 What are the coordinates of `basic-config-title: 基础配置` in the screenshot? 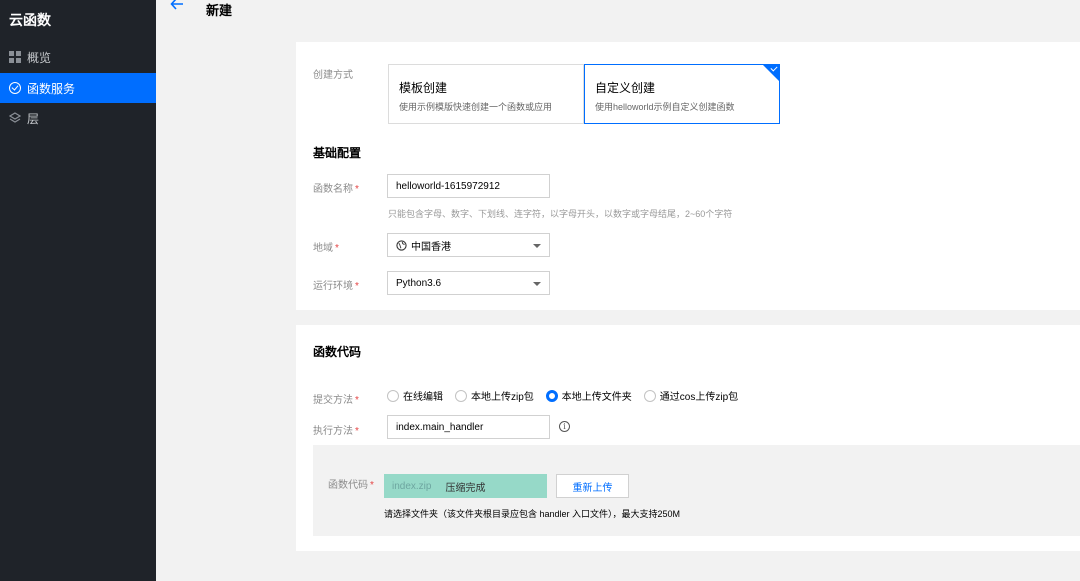 It's located at (337, 153).